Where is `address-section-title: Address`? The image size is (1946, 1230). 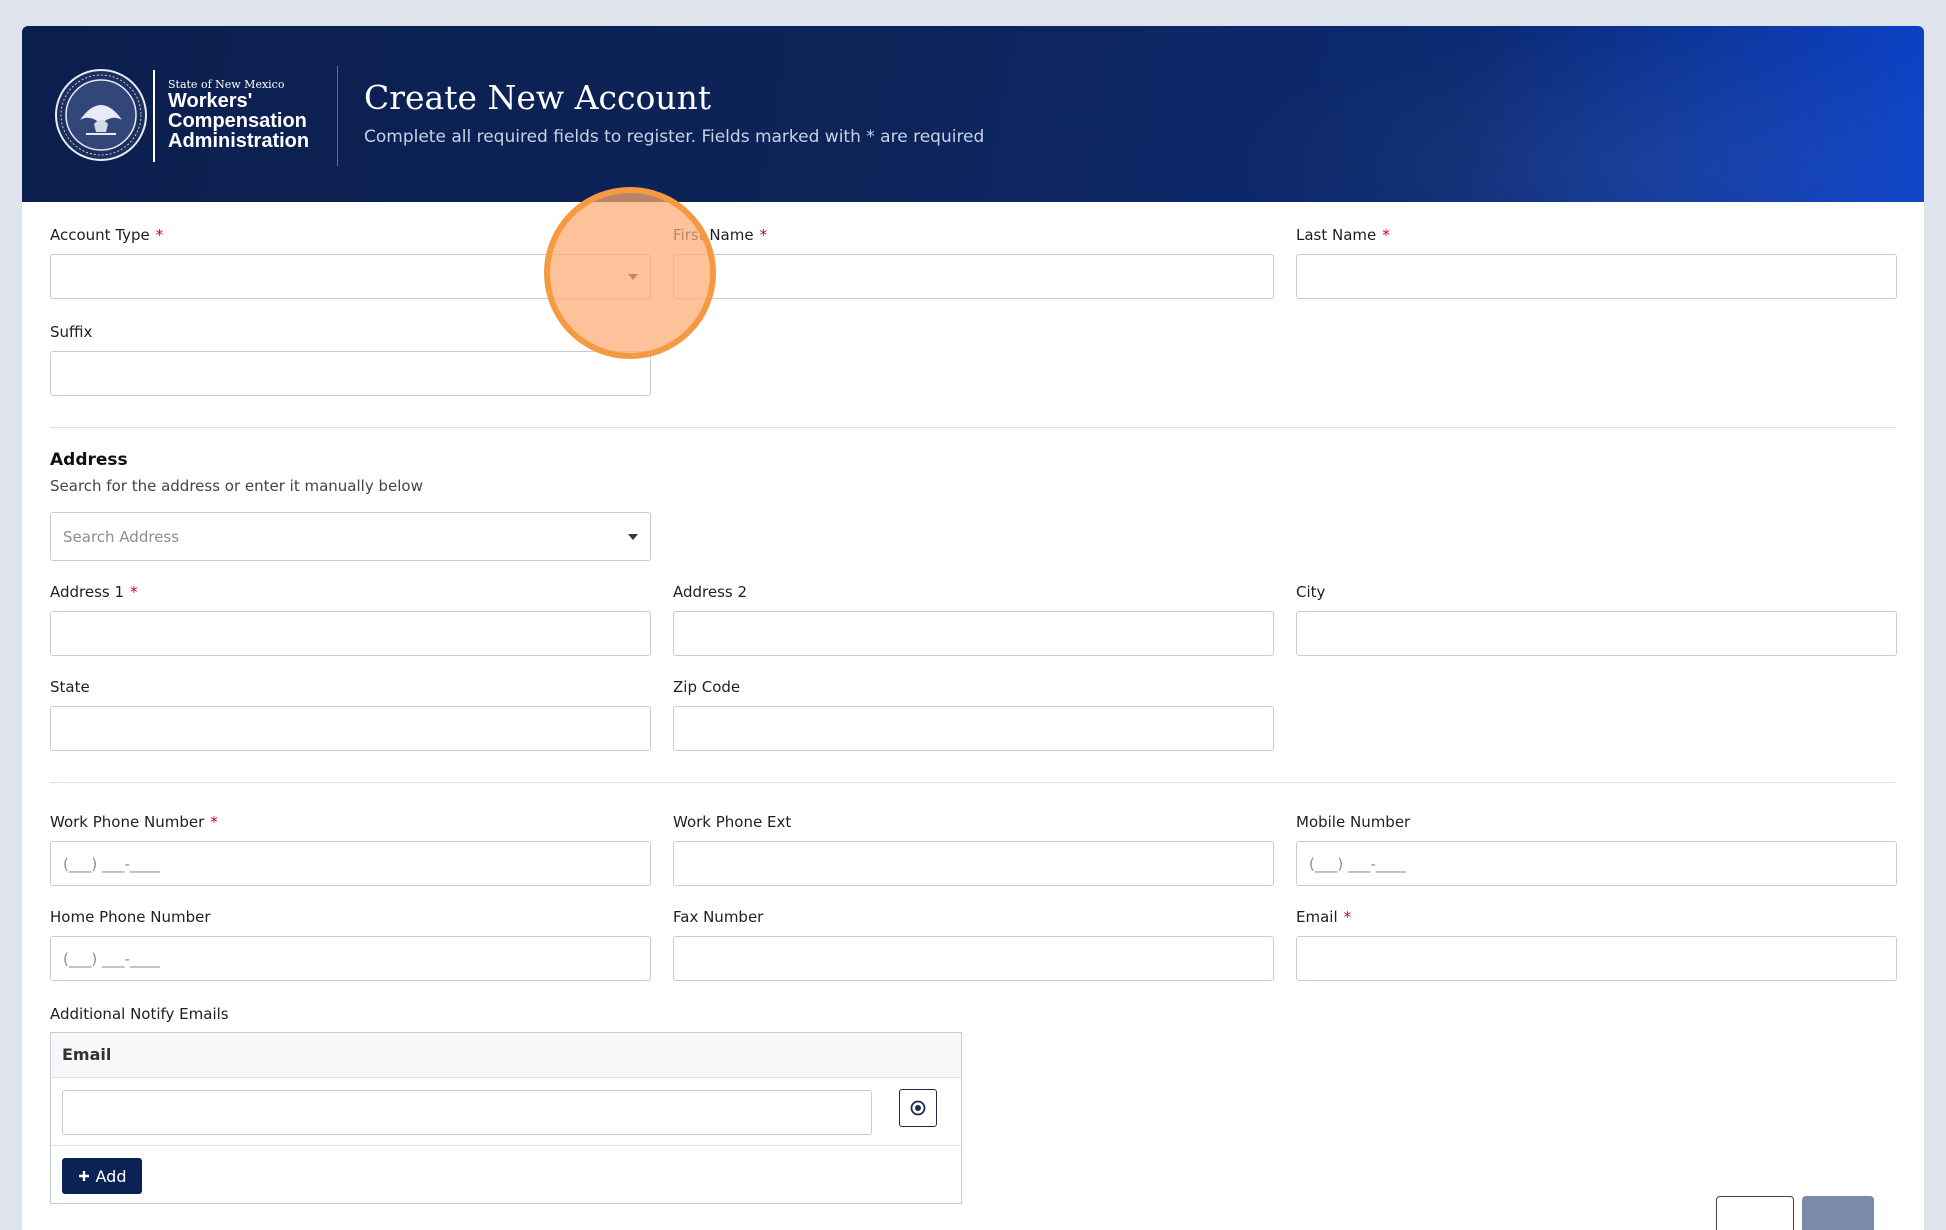
address-section-title: Address is located at coordinates (89, 460).